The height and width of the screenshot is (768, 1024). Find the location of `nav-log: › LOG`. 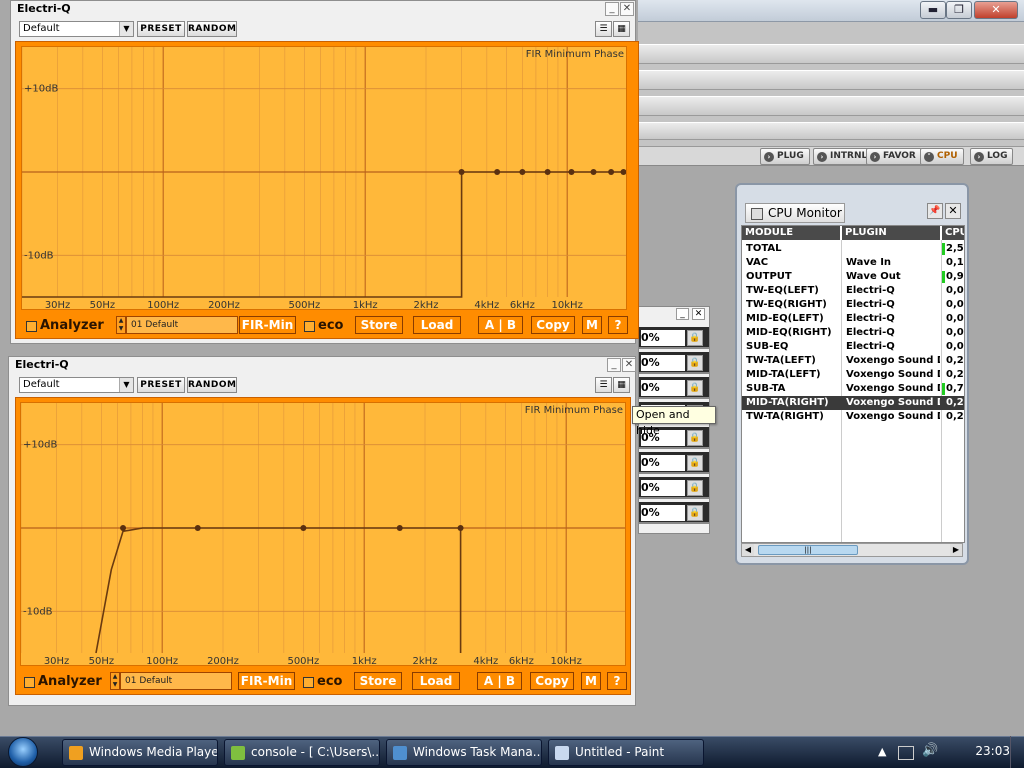

nav-log: › LOG is located at coordinates (992, 156).